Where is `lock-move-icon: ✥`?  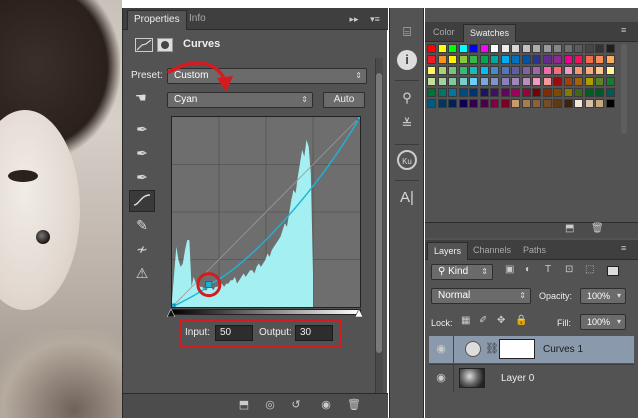
lock-move-icon: ✥ is located at coordinates (501, 320).